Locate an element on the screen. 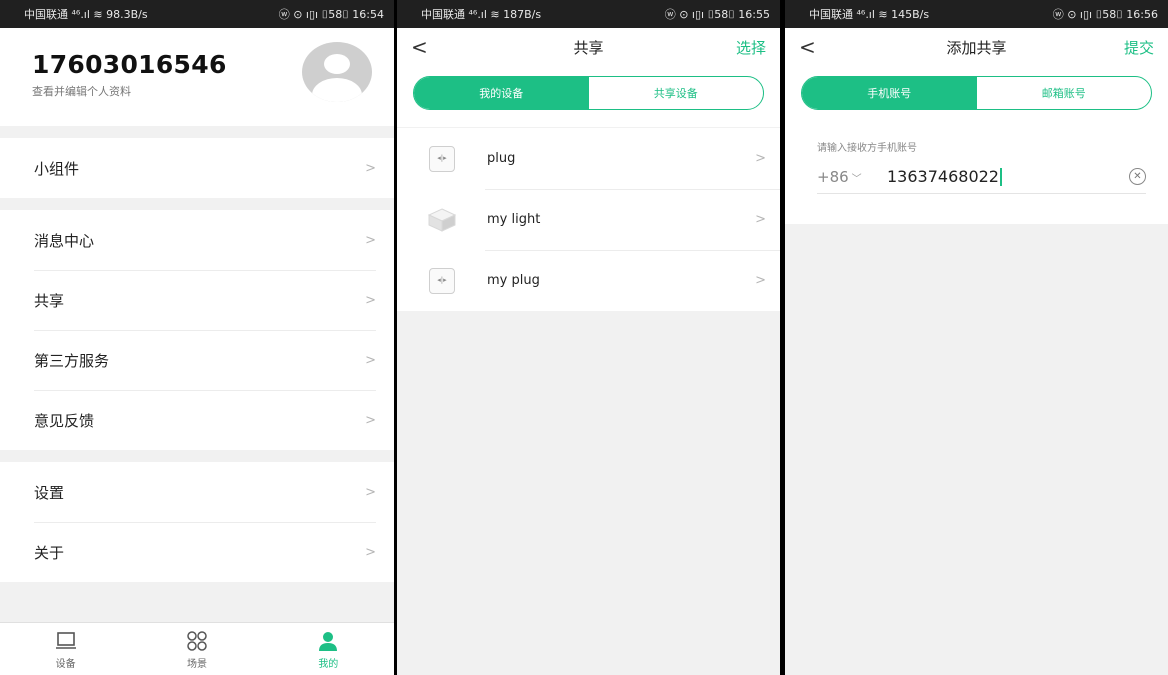 The width and height of the screenshot is (1168, 675). user-icon is located at coordinates (328, 641).